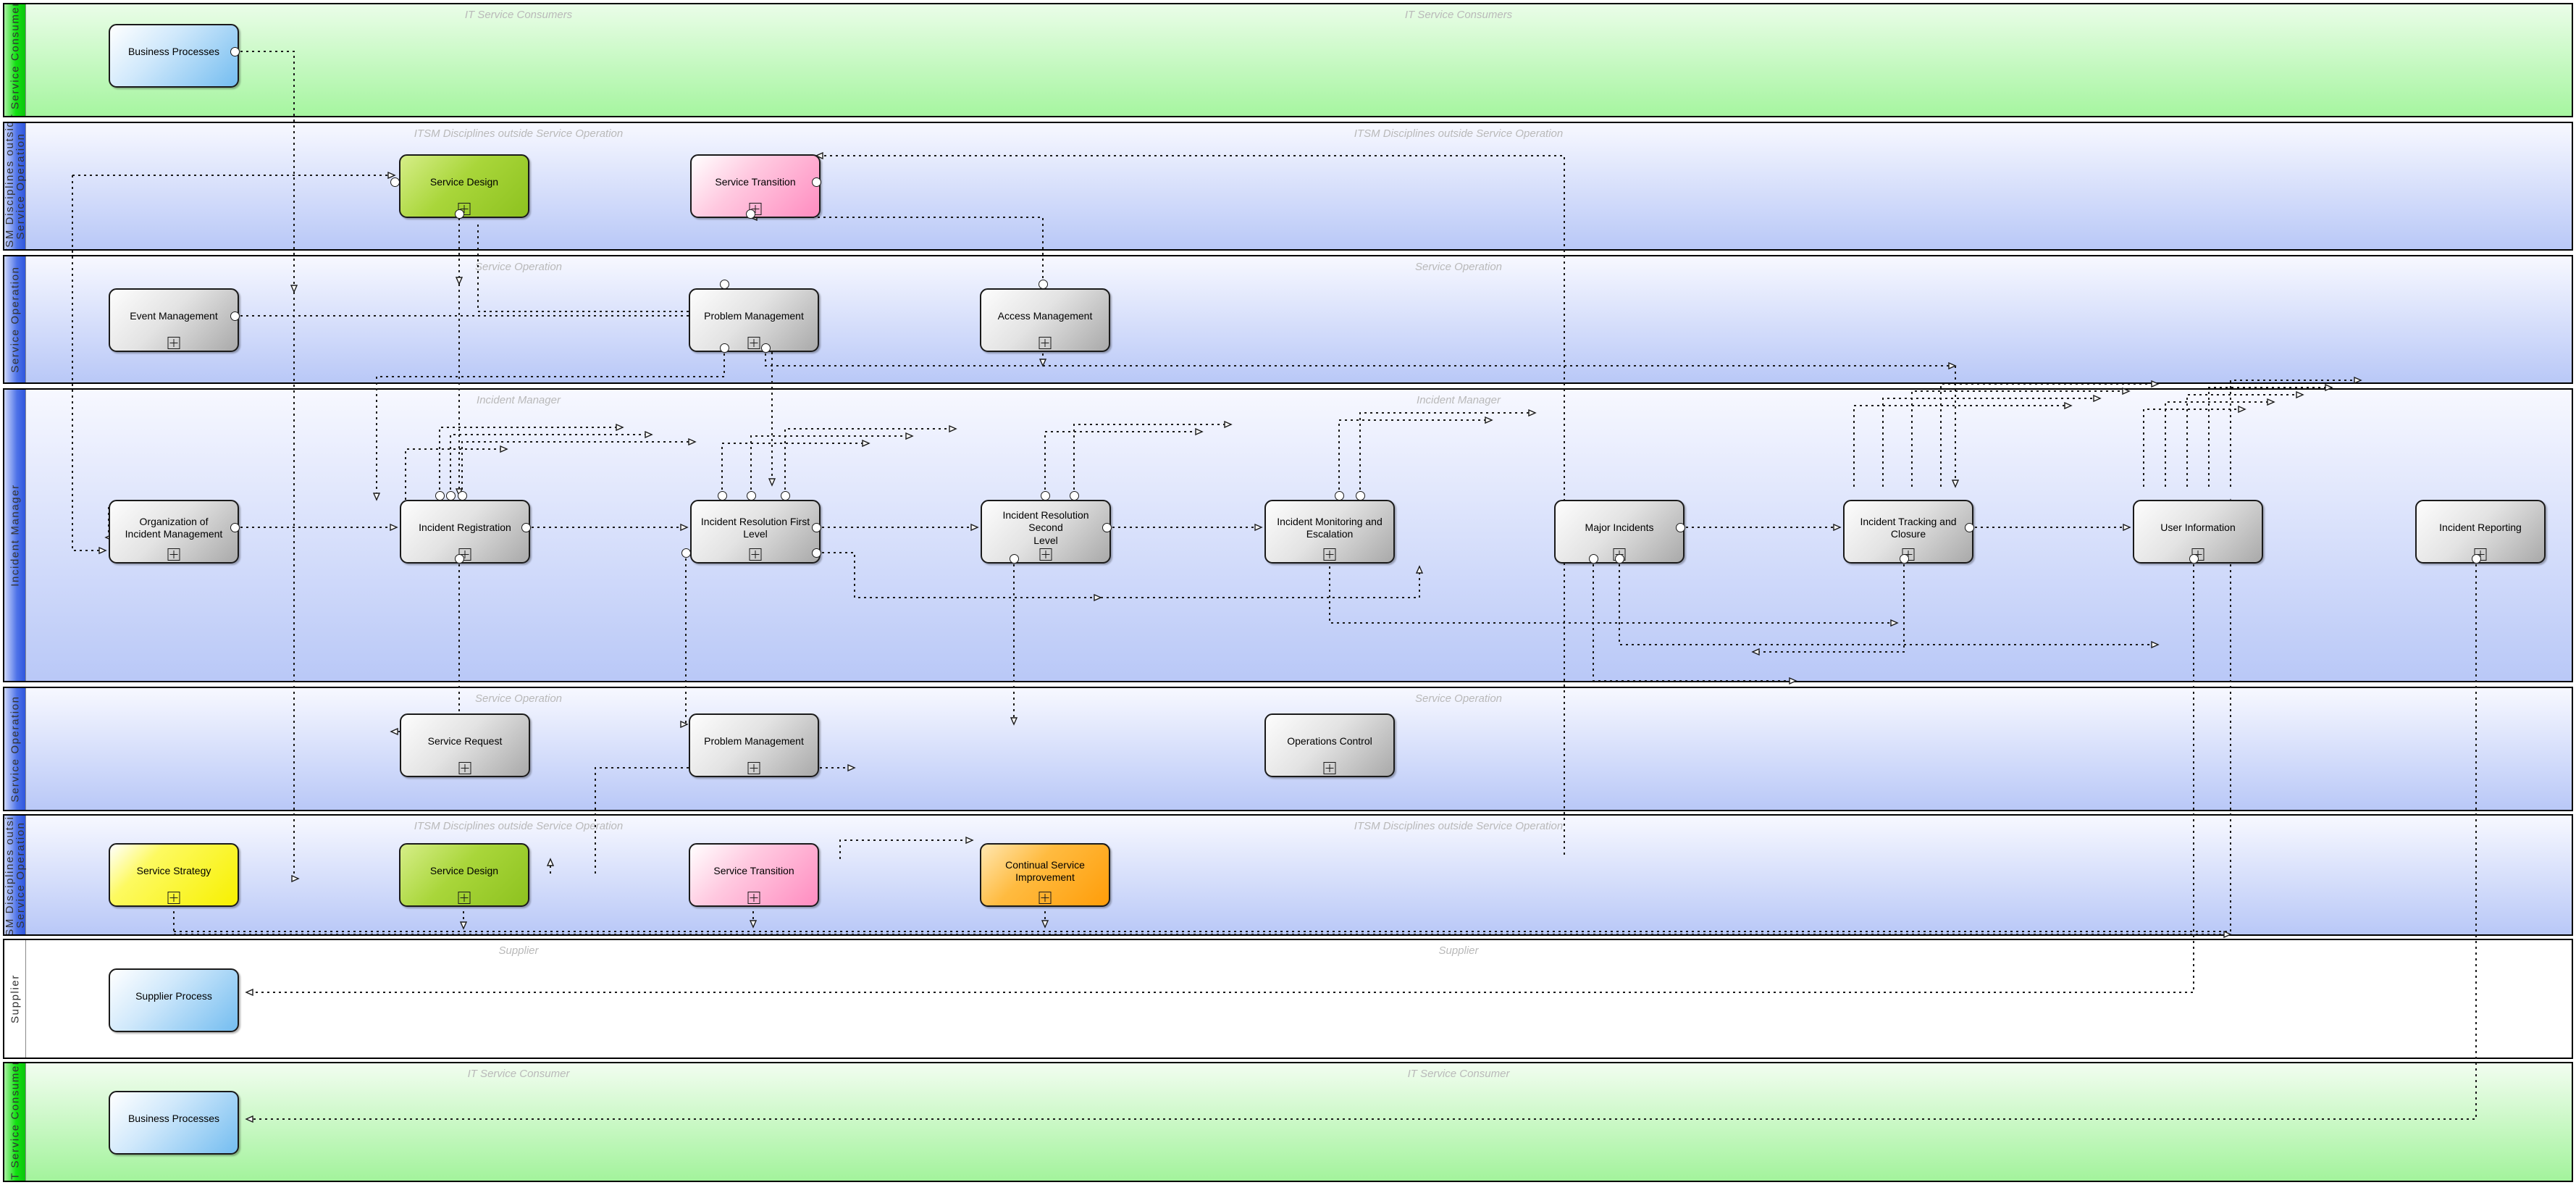 The height and width of the screenshot is (1185, 2576). Describe the element at coordinates (15, 60) in the screenshot. I see `lane-header-label: IT Service Consumers` at that location.